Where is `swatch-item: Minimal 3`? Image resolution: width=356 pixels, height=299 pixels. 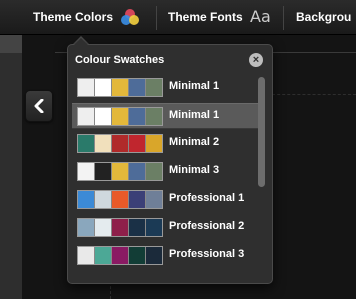 swatch-item: Minimal 3 is located at coordinates (165, 171).